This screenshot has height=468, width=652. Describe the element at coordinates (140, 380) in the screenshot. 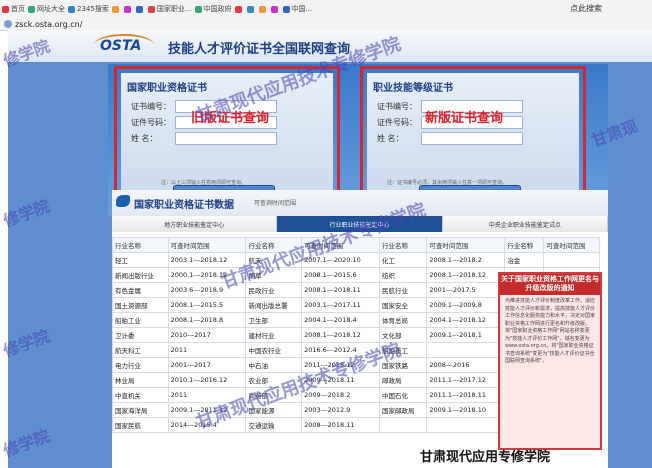

I see `table-cell: 林业局` at that location.